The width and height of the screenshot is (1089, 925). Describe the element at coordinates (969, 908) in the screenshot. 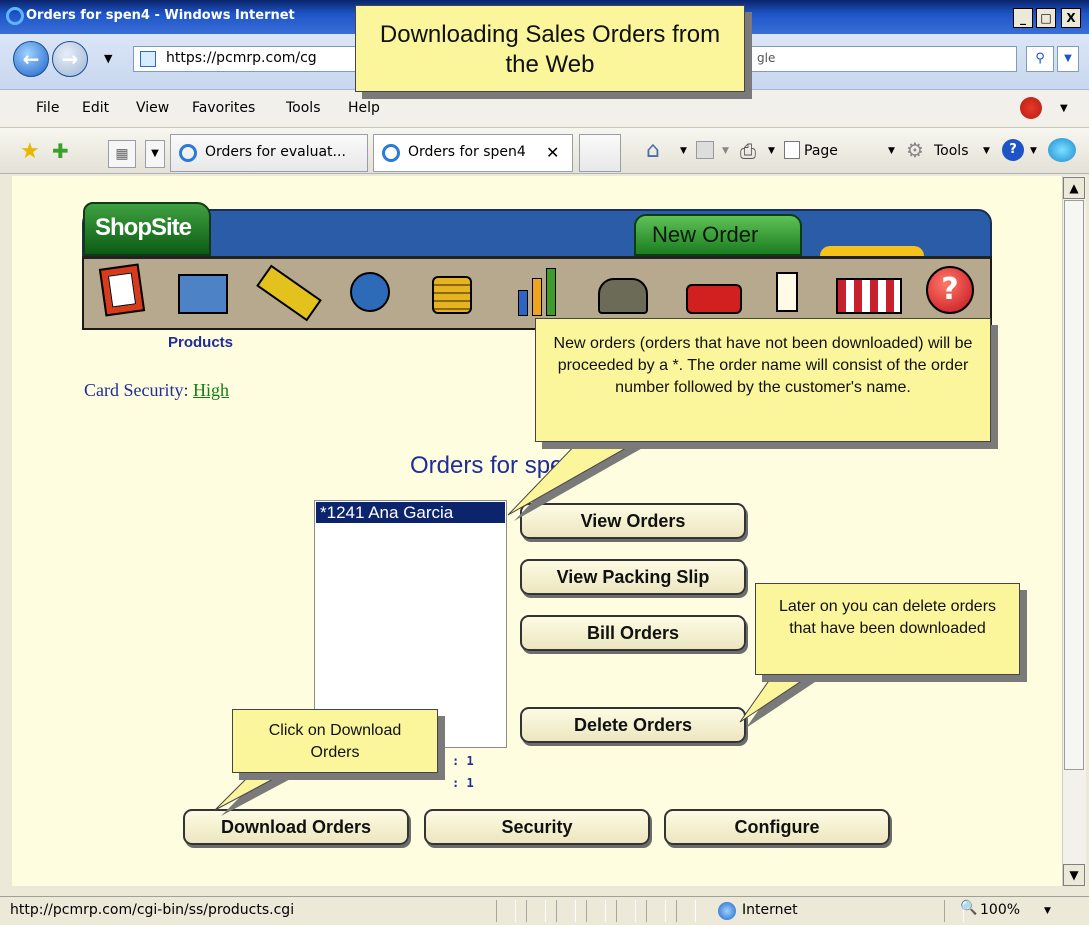

I see `zoom-icon: 🔍` at that location.